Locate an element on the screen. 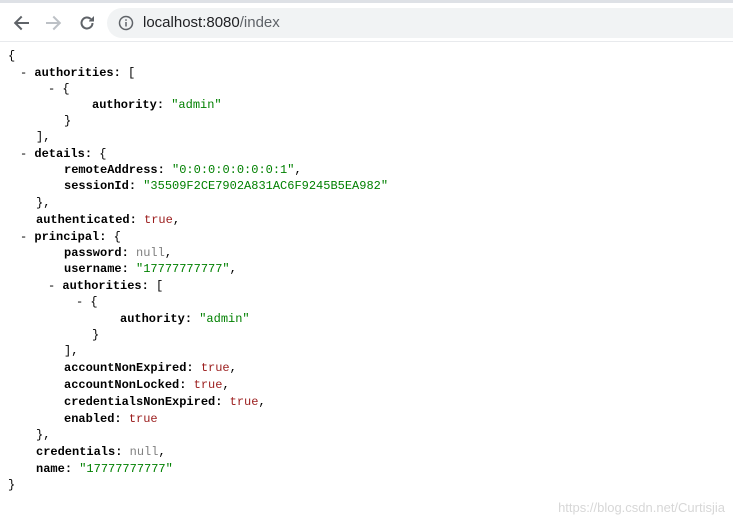  json-key: accountNonLocked is located at coordinates (122, 385).